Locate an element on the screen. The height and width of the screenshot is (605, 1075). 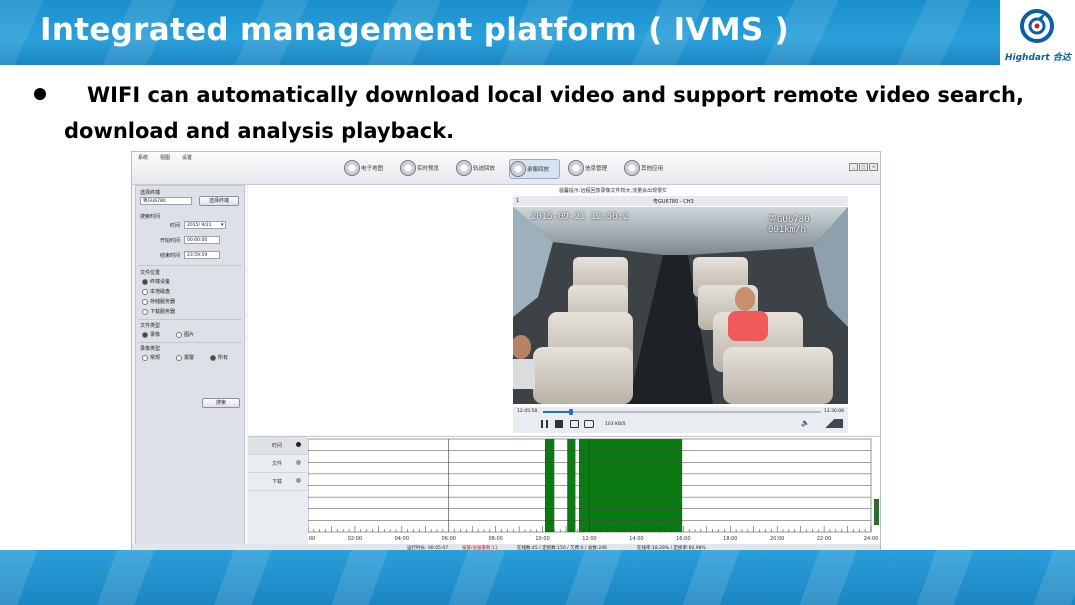
tool-track-label: 轨迹回放 is located at coordinates (484, 169).